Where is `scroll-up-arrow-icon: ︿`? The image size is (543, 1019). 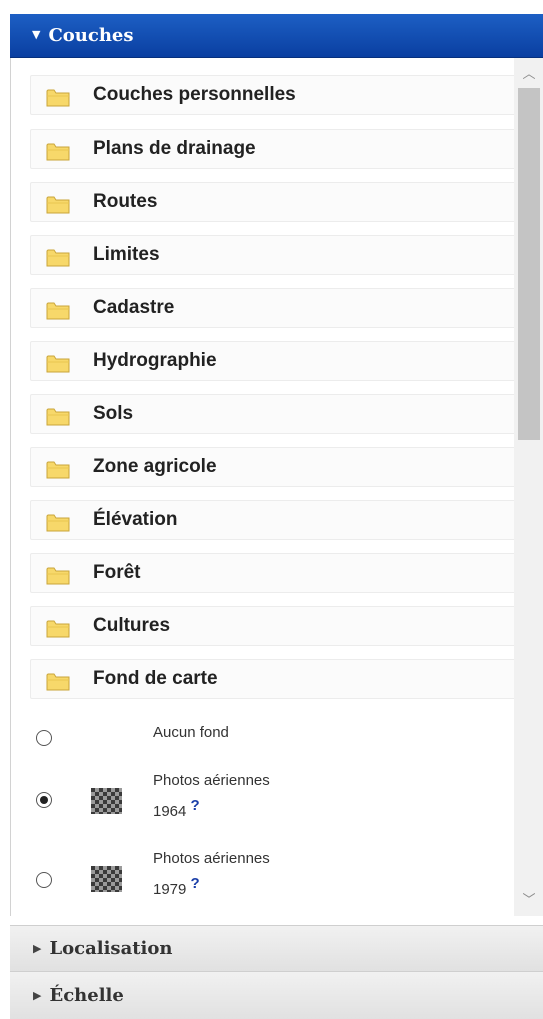 scroll-up-arrow-icon: ︿ is located at coordinates (528, 74).